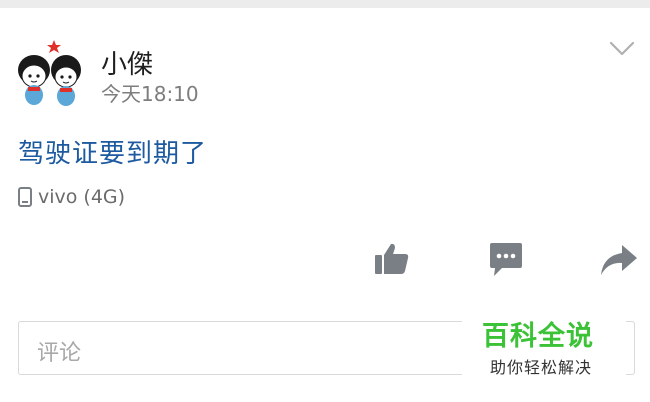 The image size is (650, 402). What do you see at coordinates (619, 260) in the screenshot?
I see `share-arrow-icon` at bounding box center [619, 260].